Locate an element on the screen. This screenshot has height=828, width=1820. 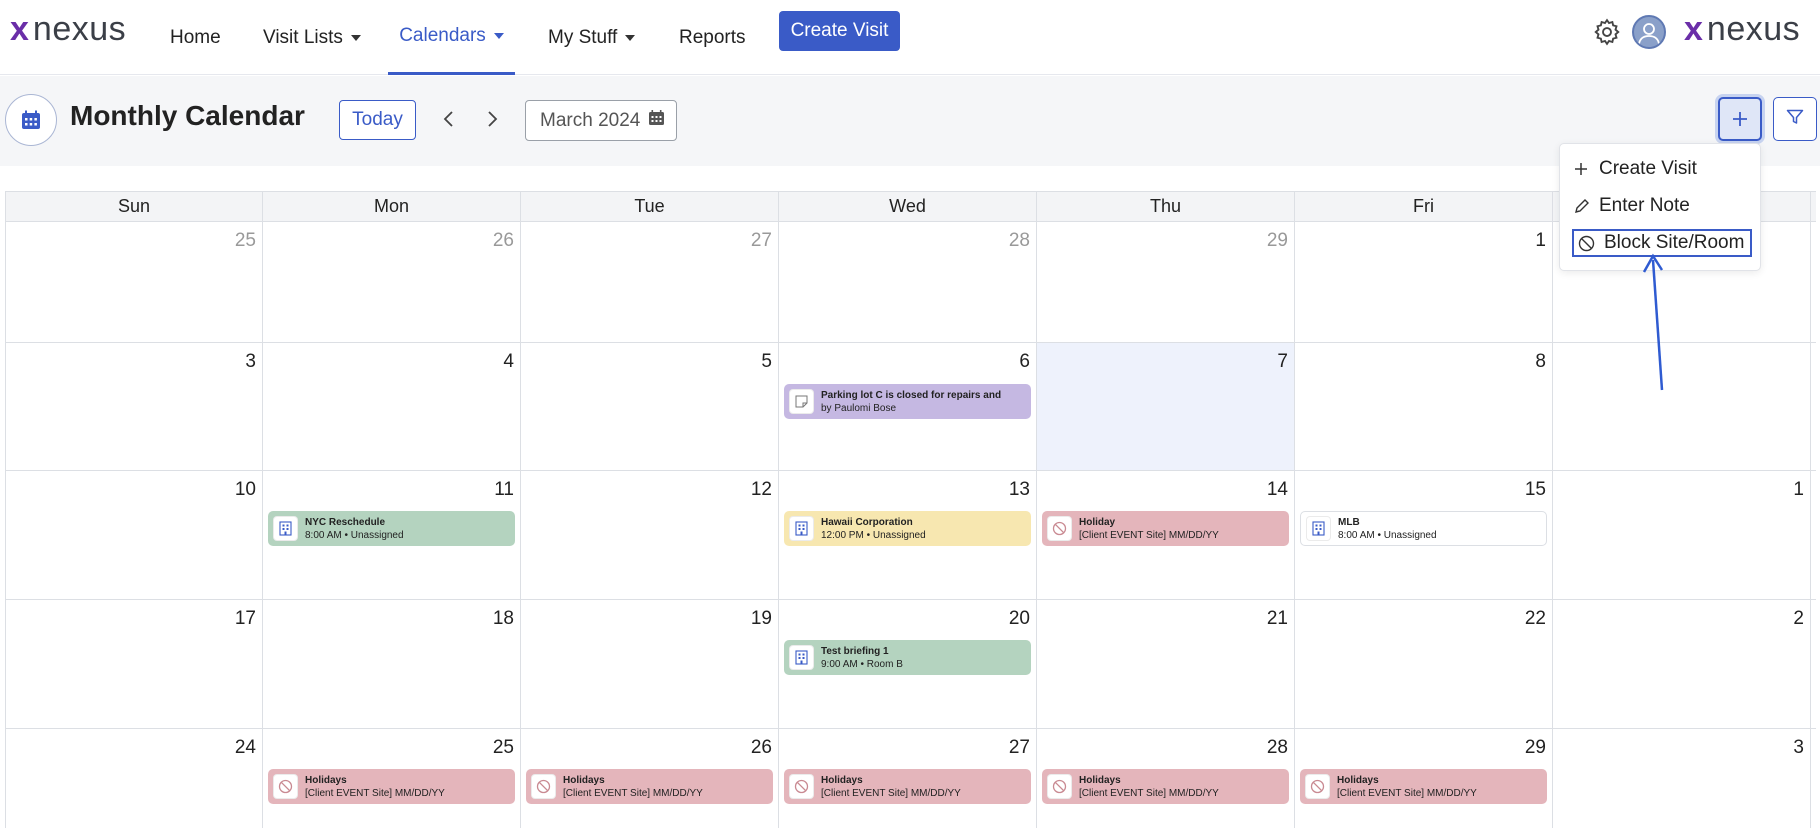
day-cell: 14 Holiday [Client EVENT Site] MM/DD/YY is located at coordinates (1166, 535).